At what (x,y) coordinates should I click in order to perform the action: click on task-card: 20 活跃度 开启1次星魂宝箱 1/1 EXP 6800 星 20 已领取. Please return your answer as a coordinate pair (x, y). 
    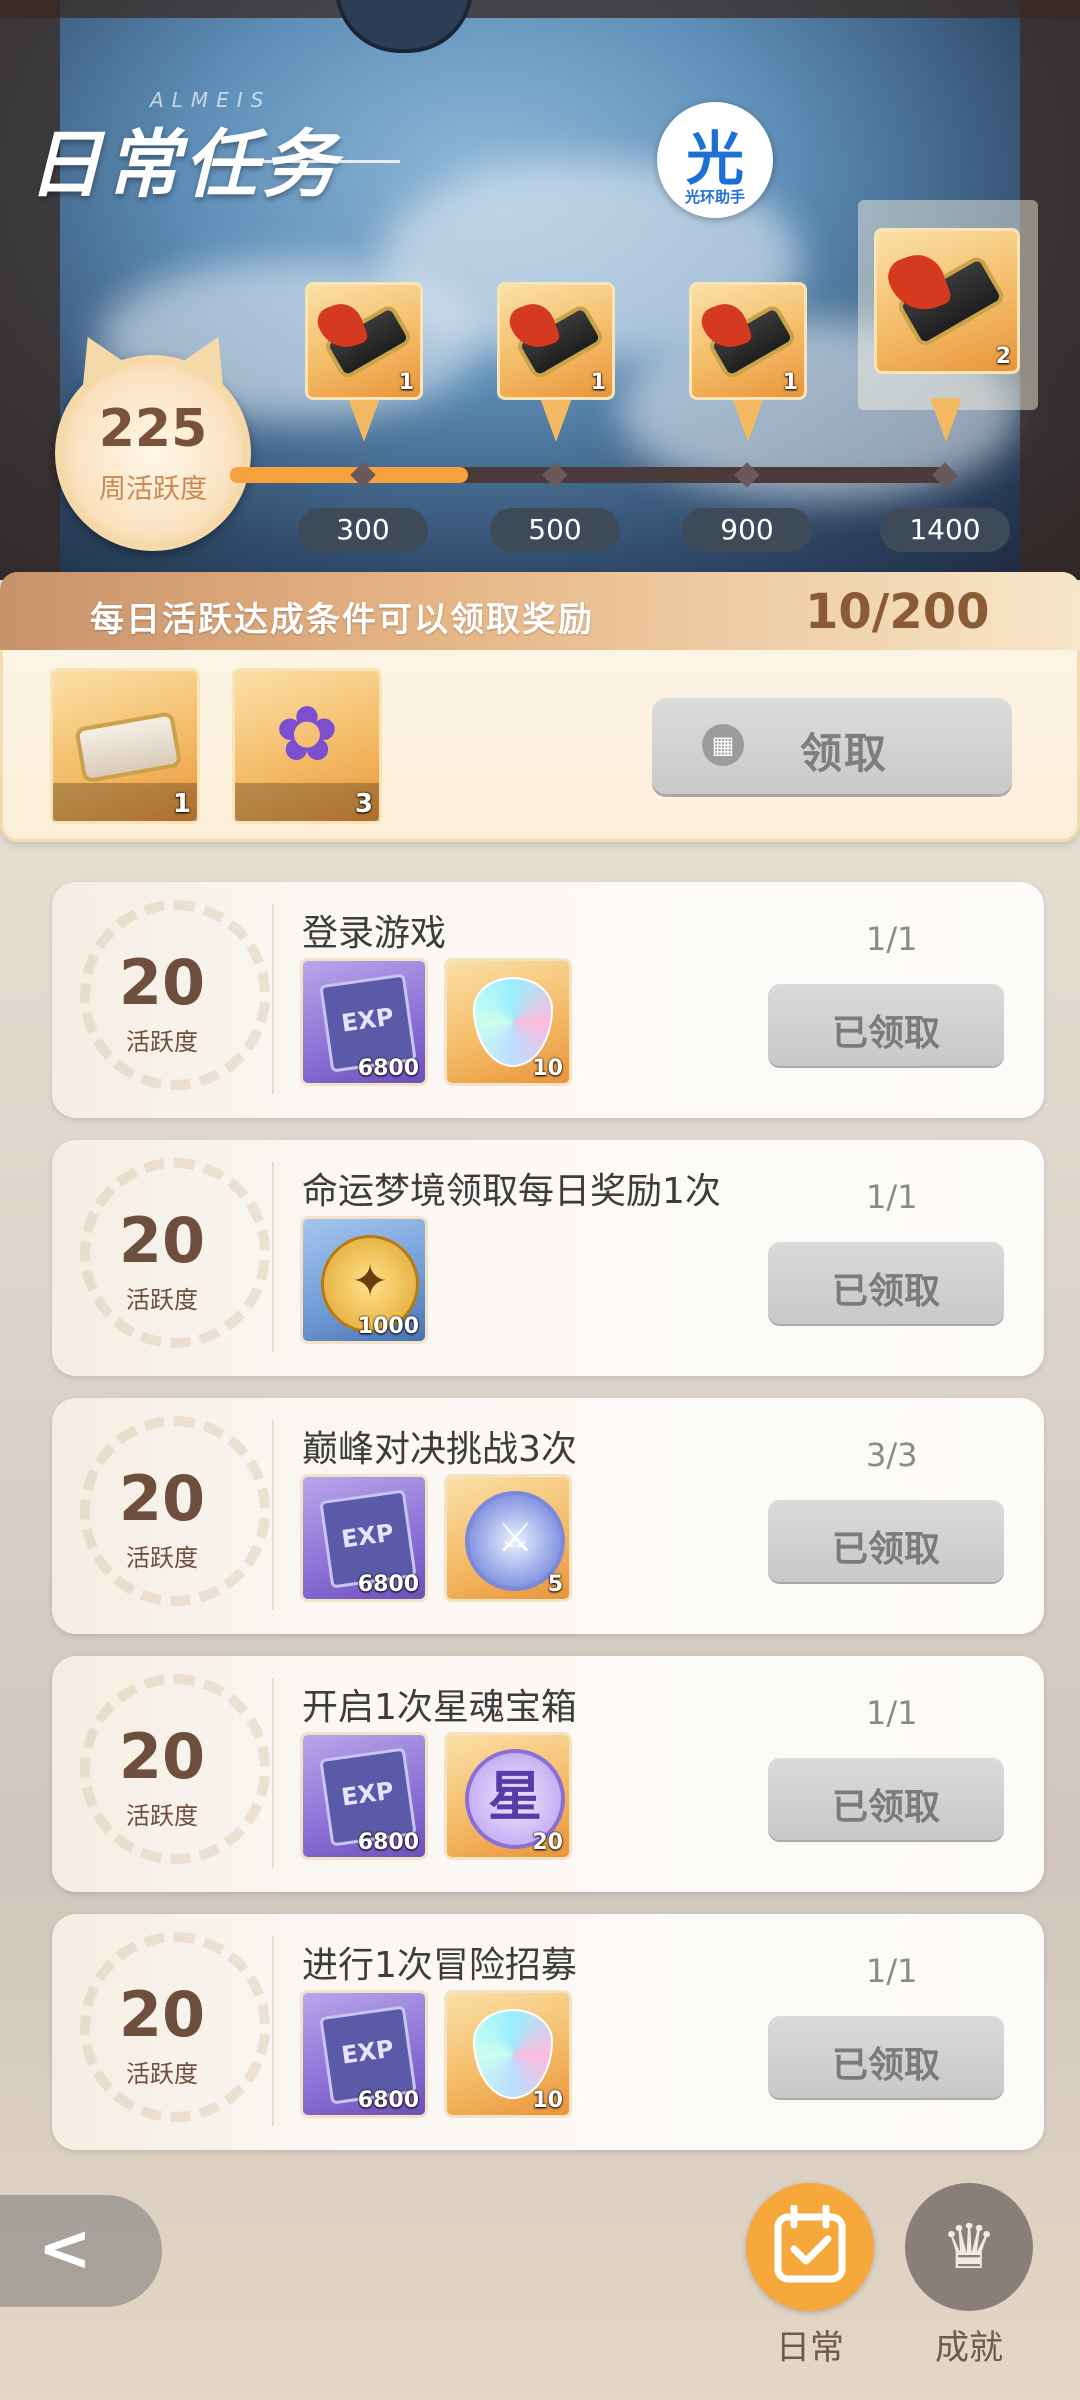
    Looking at the image, I should click on (548, 1774).